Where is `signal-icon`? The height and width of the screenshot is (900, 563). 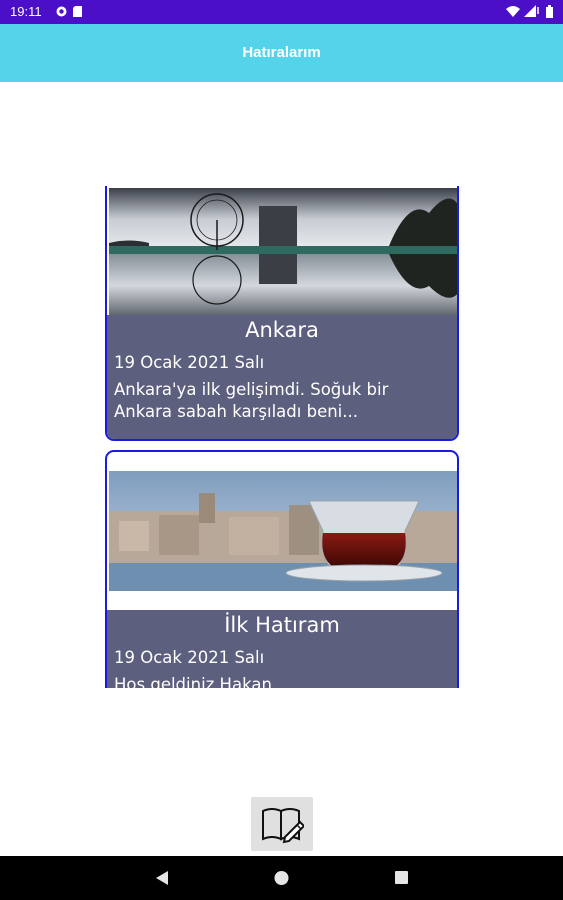 signal-icon is located at coordinates (531, 11).